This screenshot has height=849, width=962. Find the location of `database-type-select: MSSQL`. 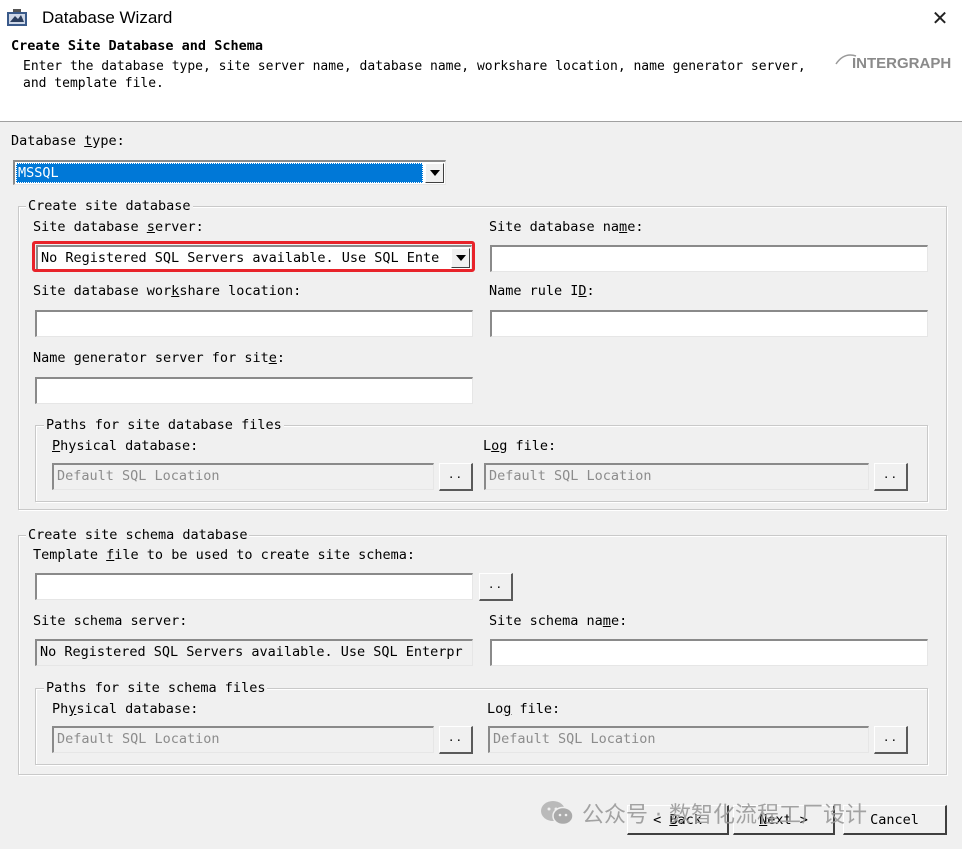

database-type-select: MSSQL is located at coordinates (229, 172).